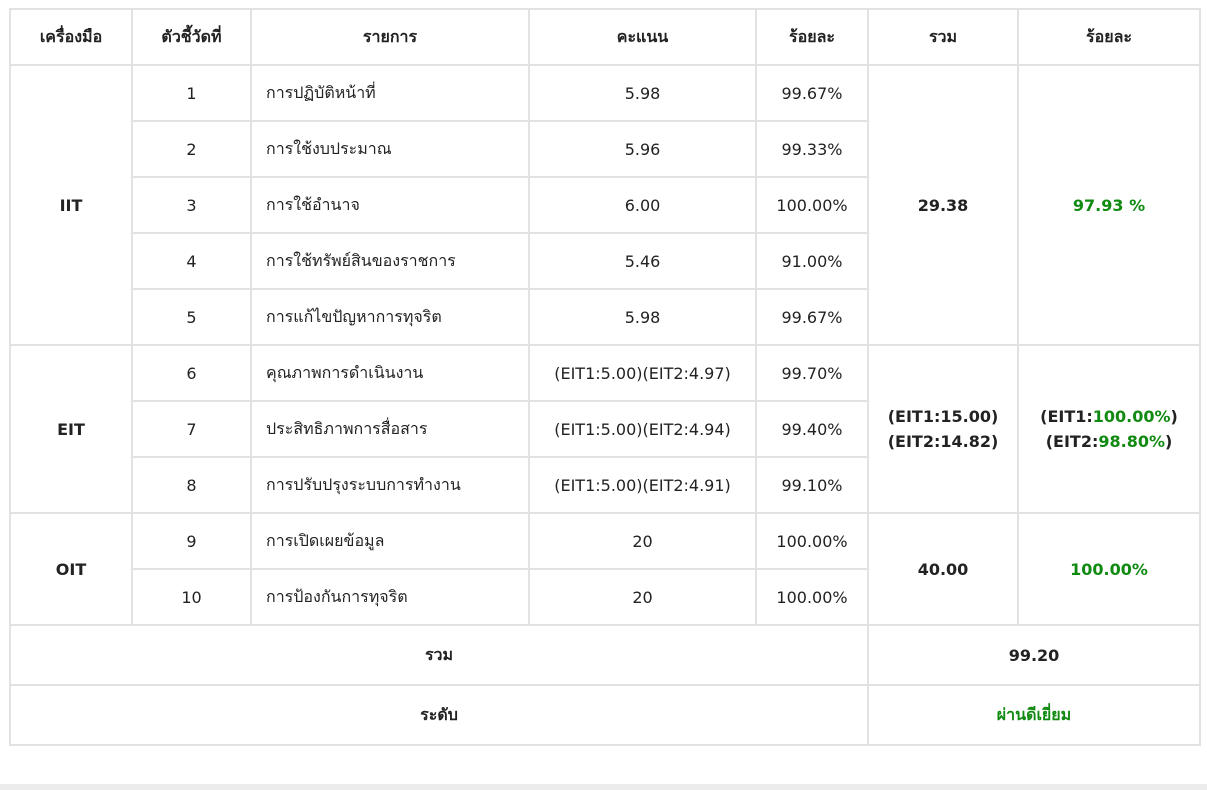 The image size is (1207, 790). Describe the element at coordinates (943, 441) in the screenshot. I see `eit2-total: (EIT2:14.82)` at that location.